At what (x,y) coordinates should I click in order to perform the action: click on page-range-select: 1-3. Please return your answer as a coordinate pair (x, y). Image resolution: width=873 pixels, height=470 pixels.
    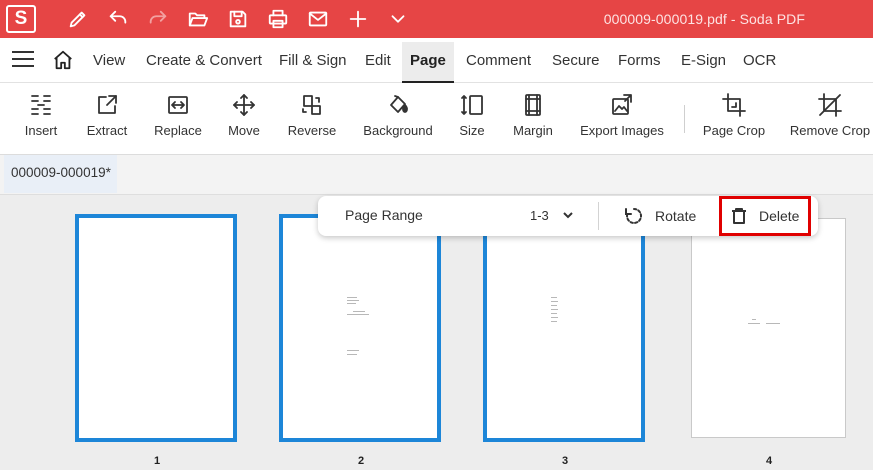
    Looking at the image, I should click on (539, 215).